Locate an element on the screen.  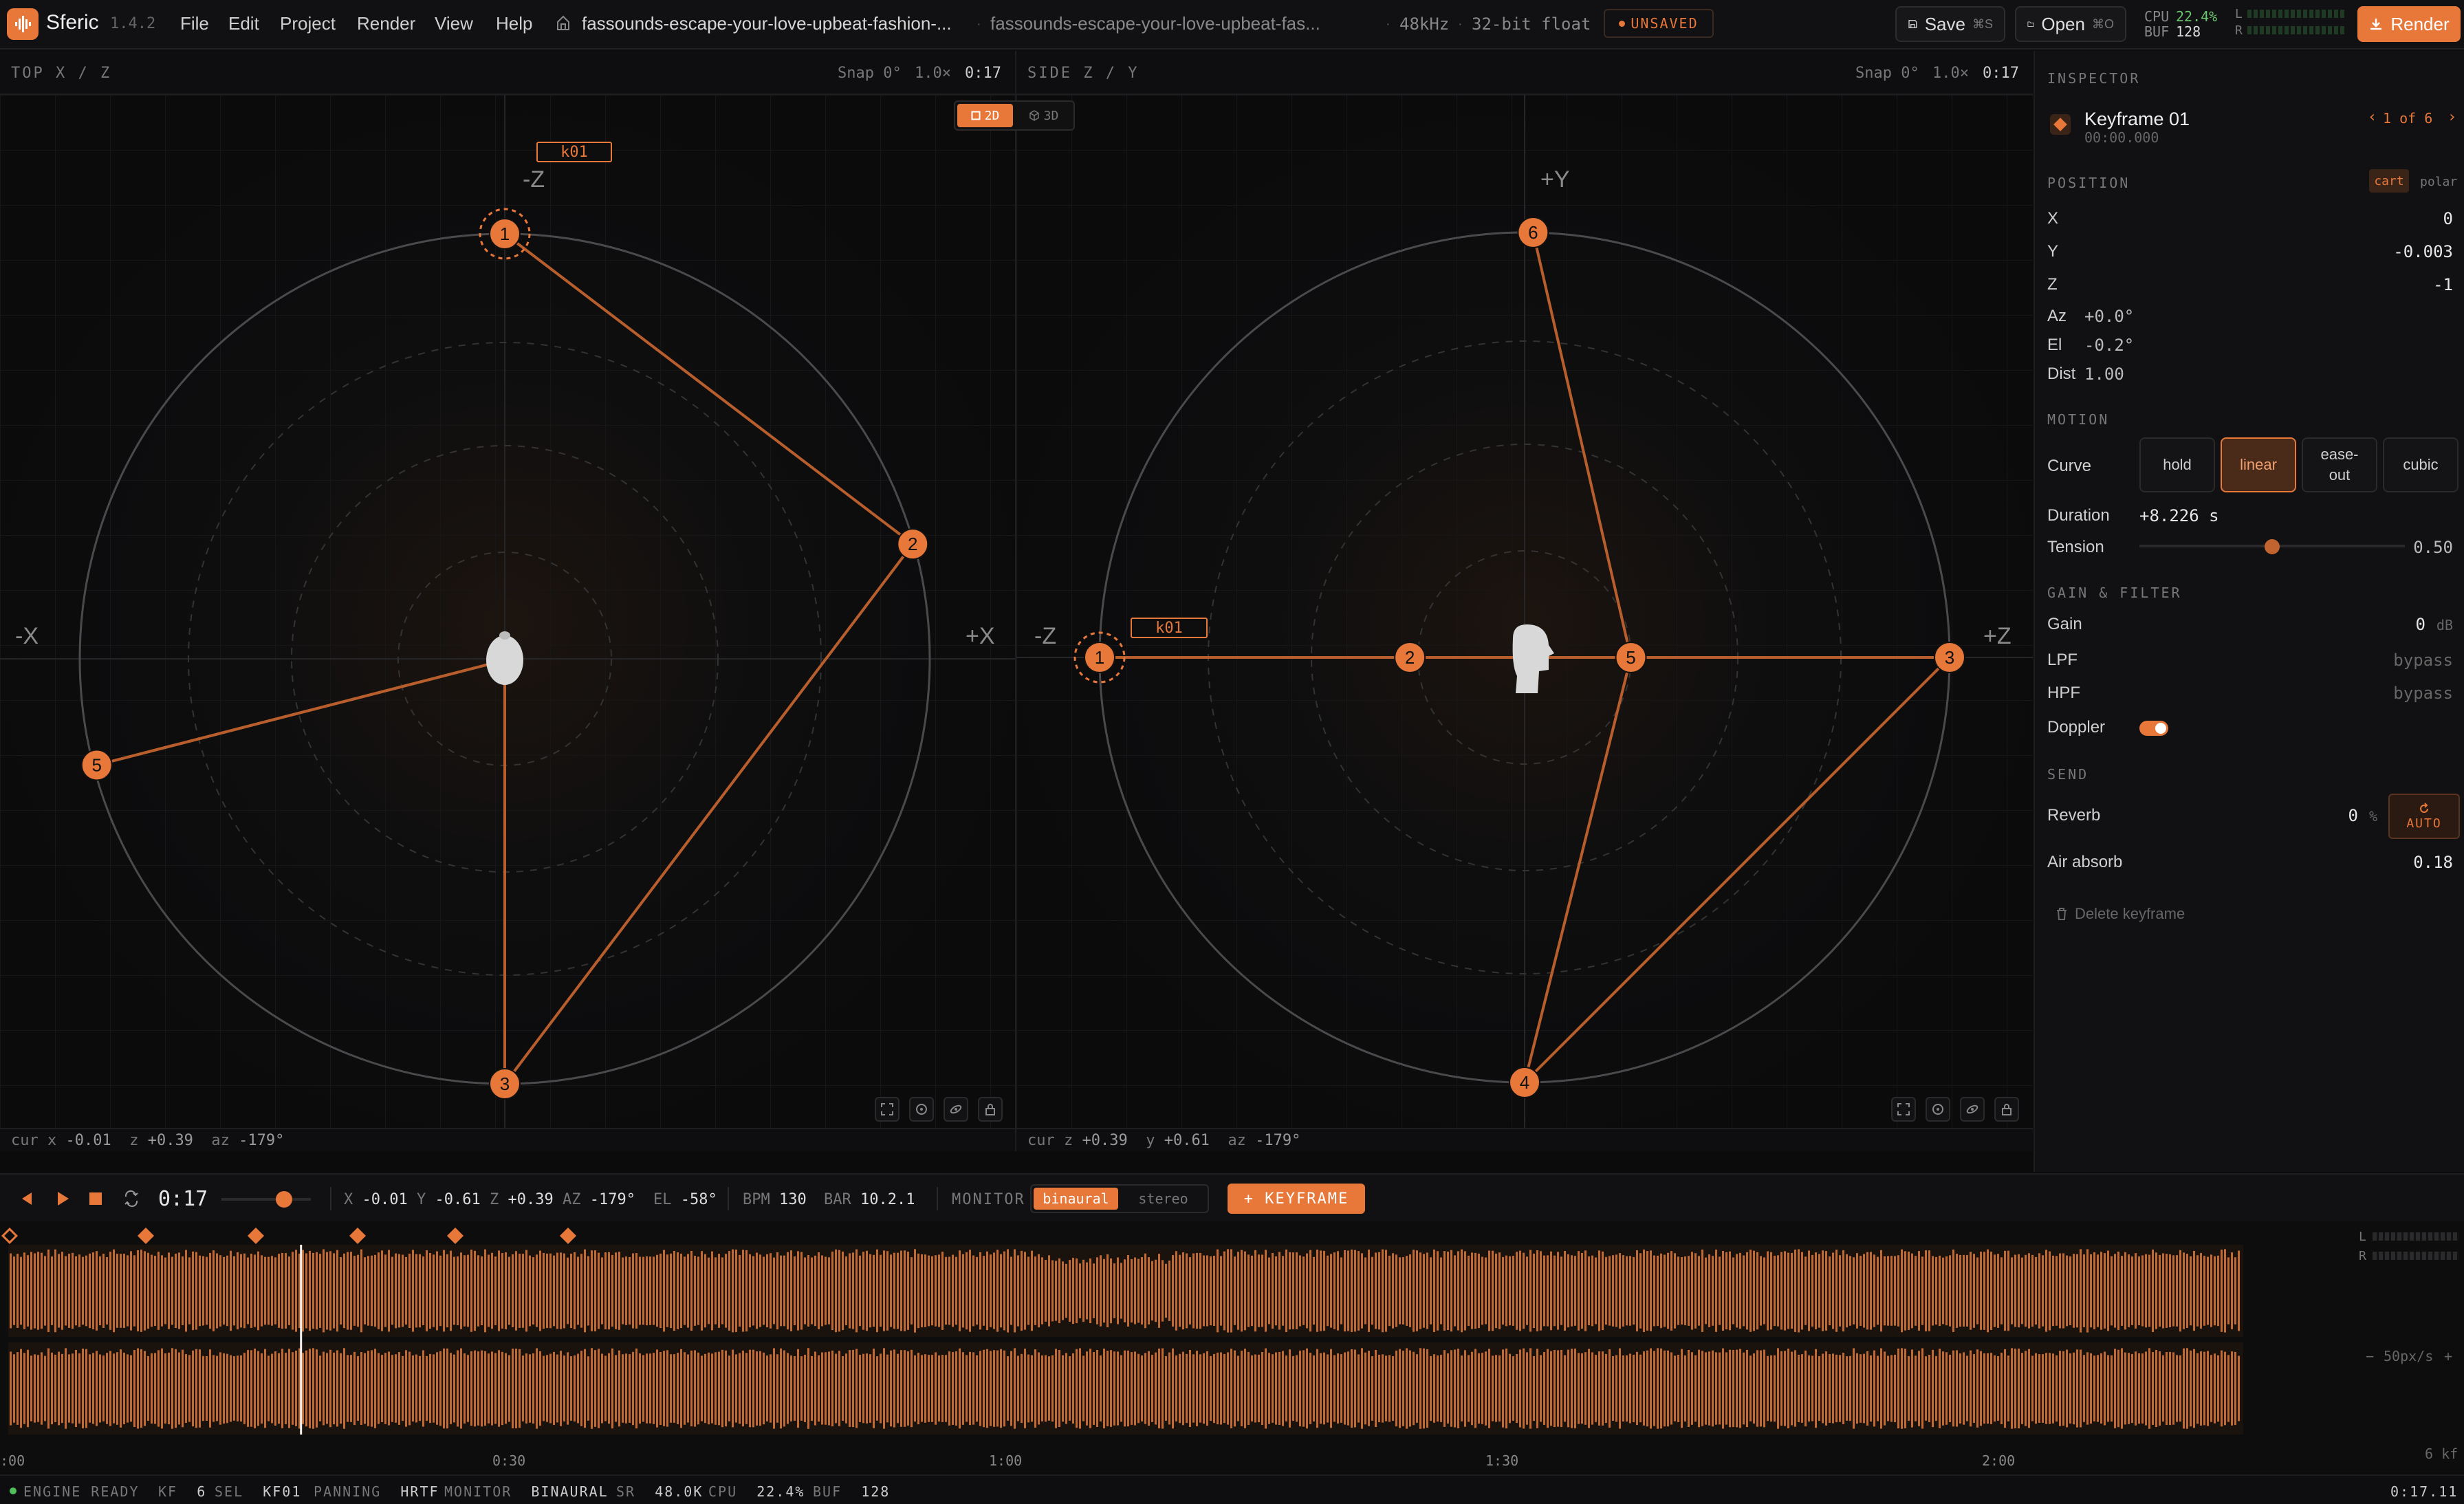
top-keyframe-tag: k01 is located at coordinates (574, 152).